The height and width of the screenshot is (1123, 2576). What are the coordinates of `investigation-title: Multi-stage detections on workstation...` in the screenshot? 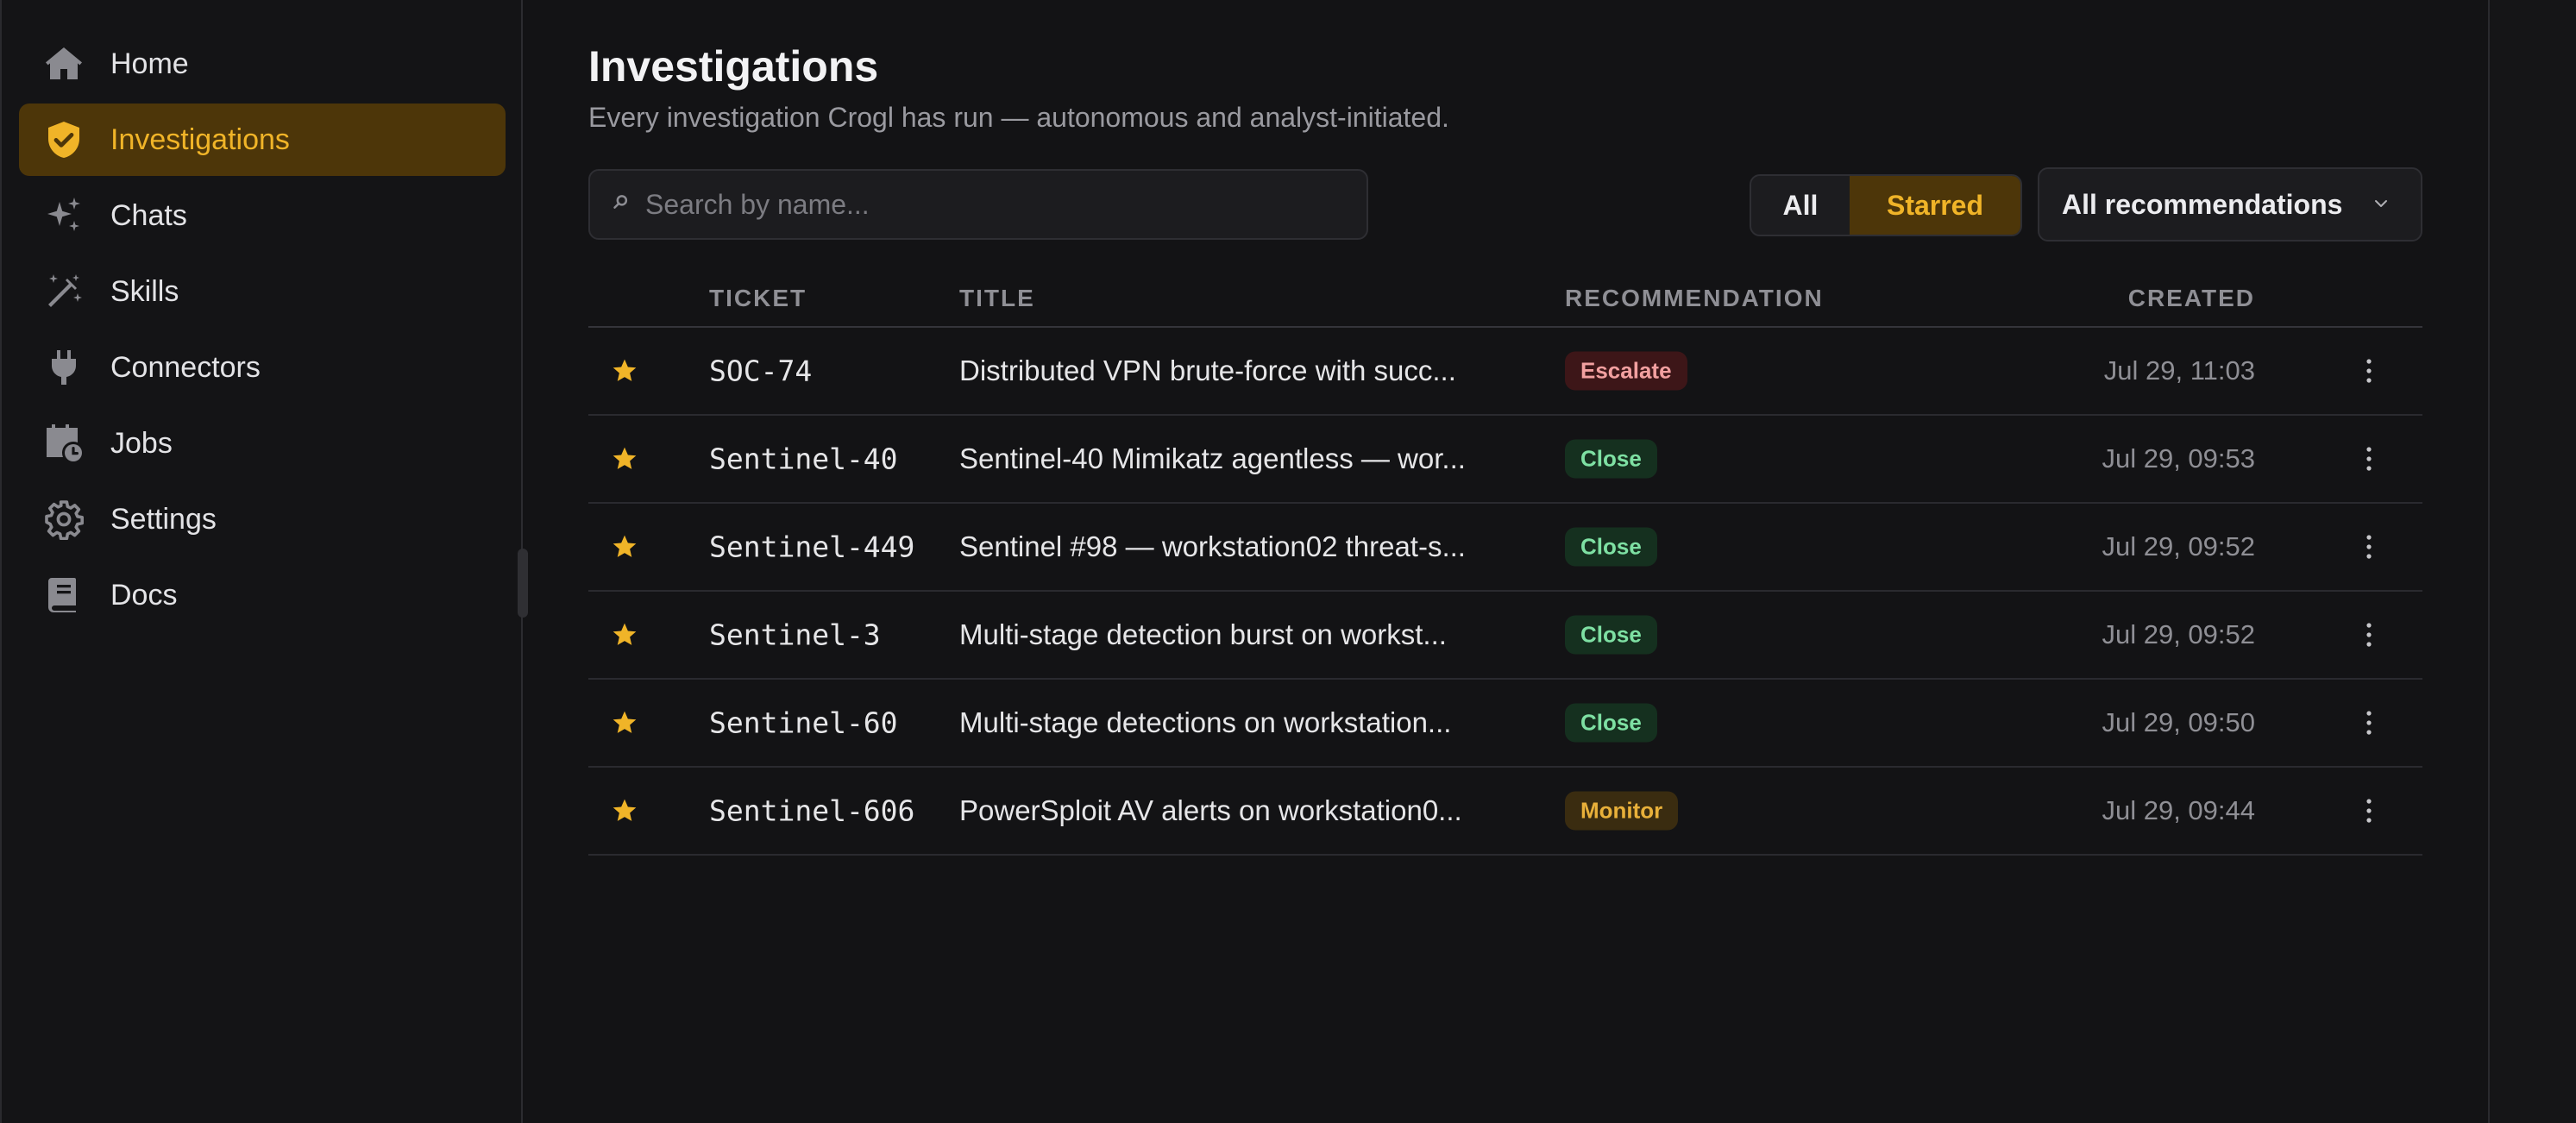 It's located at (1205, 722).